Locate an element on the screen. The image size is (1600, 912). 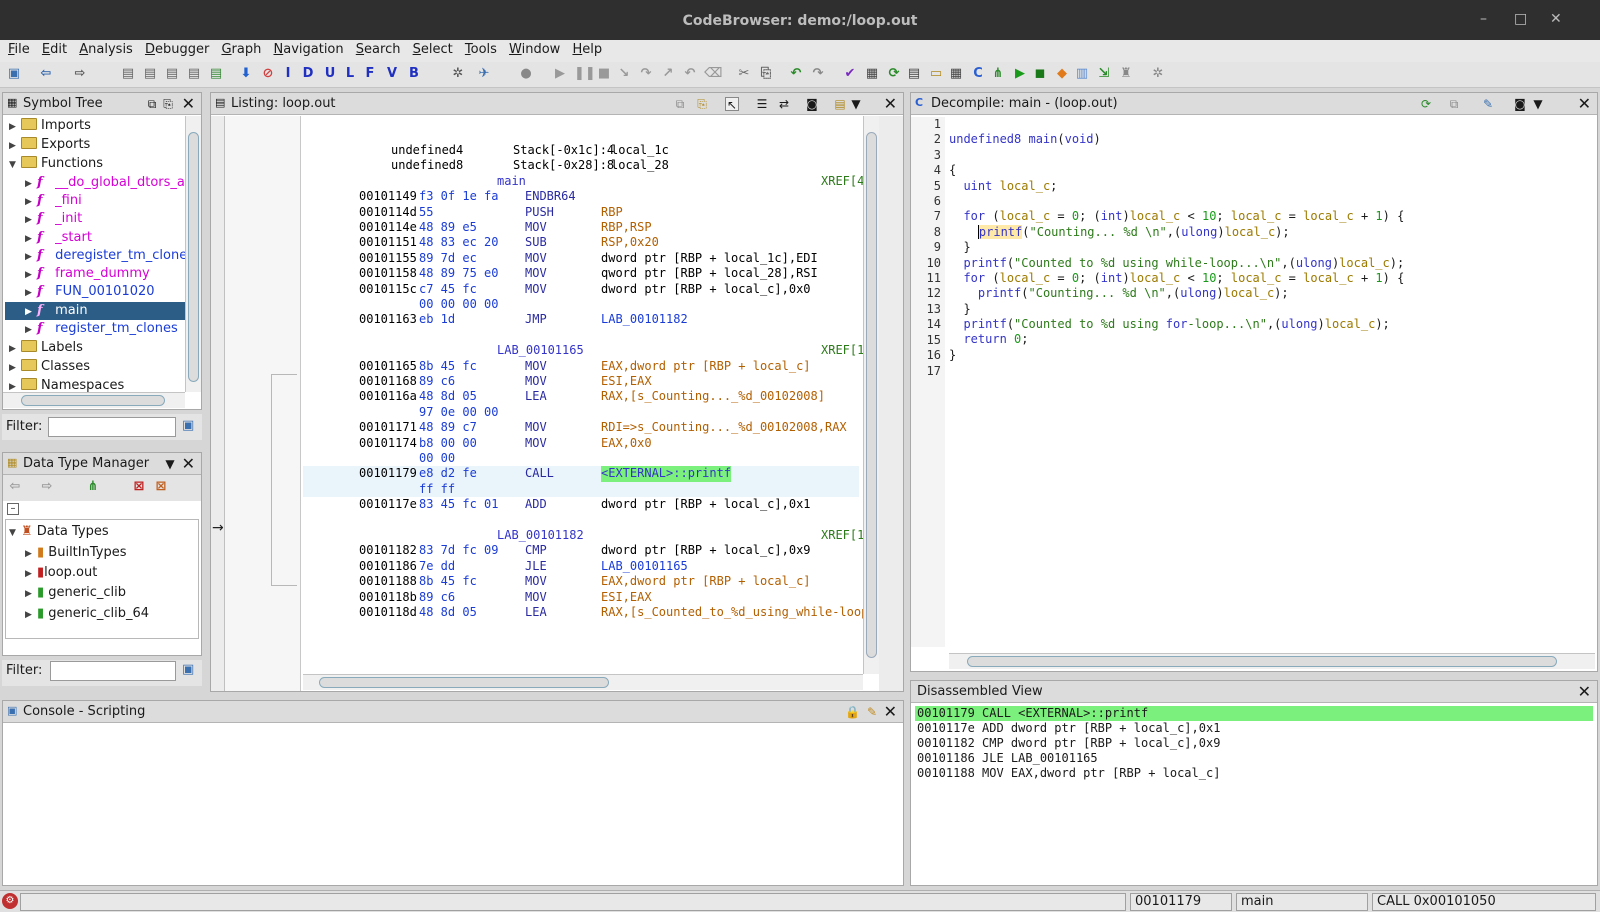
folder-open-icon: ▭ is located at coordinates (936, 74).